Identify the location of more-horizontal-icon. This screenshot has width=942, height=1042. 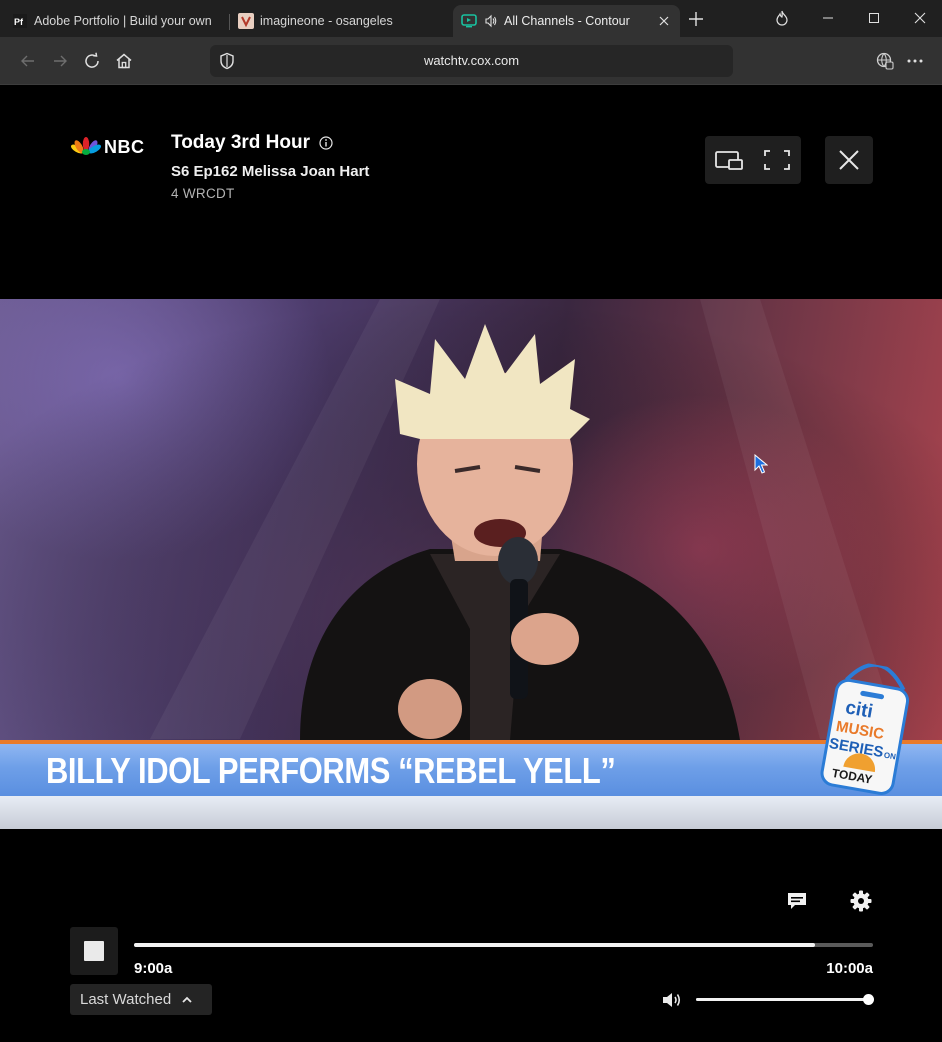
(915, 61).